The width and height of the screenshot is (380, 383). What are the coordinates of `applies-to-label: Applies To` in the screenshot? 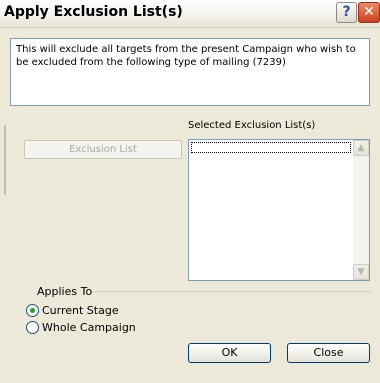 It's located at (65, 291).